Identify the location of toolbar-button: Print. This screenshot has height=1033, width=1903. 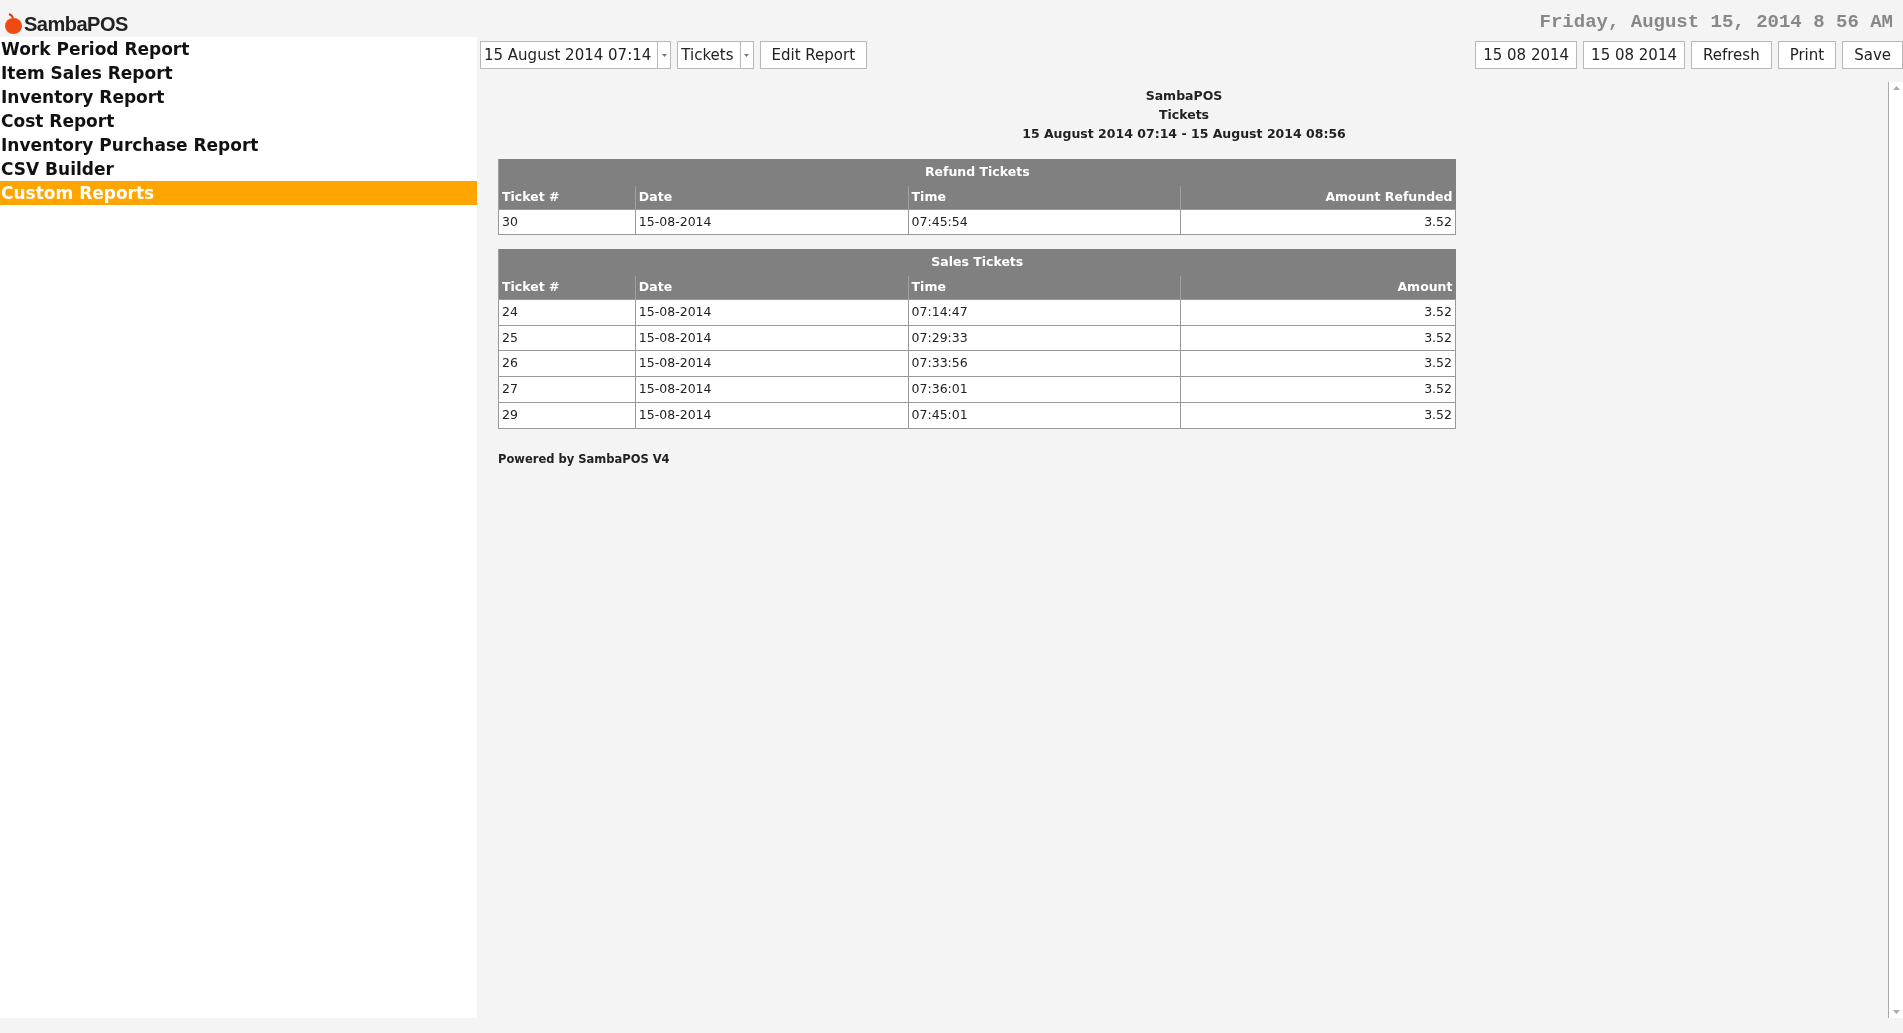
(1807, 55).